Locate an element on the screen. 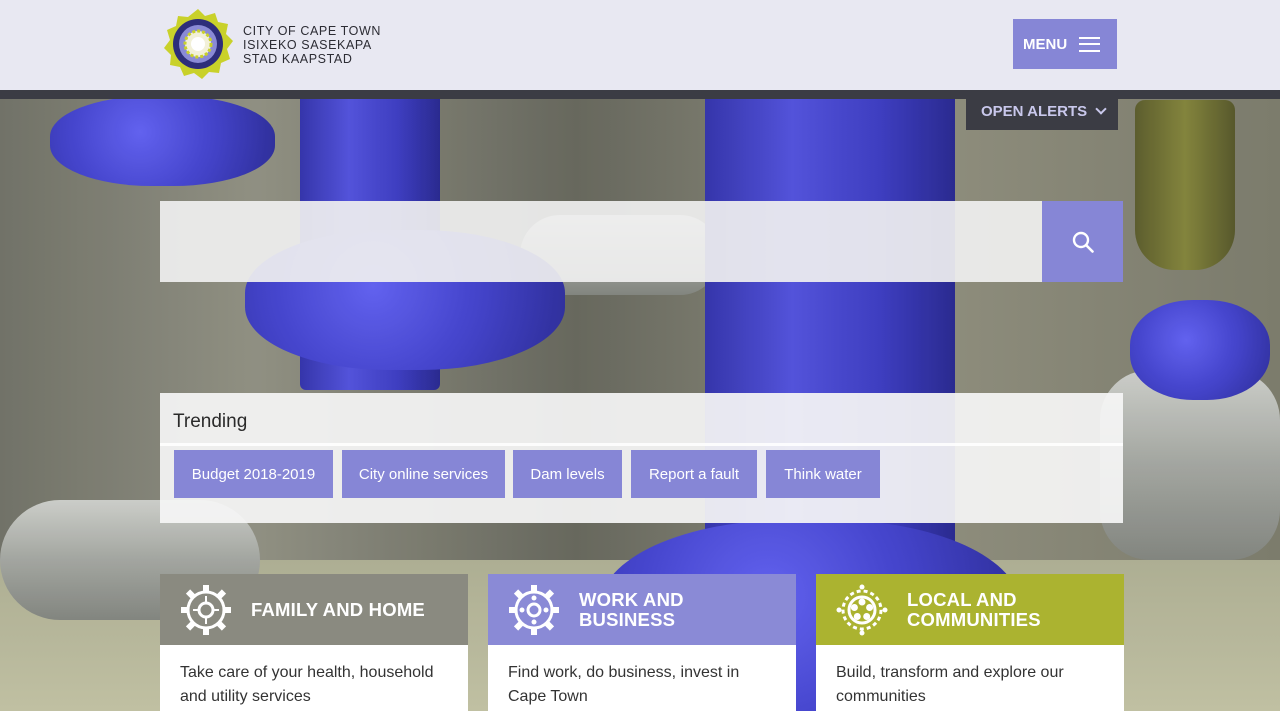 Image resolution: width=1280 pixels, height=711 pixels. card-title: WORK AND BUSINESS is located at coordinates (631, 609).